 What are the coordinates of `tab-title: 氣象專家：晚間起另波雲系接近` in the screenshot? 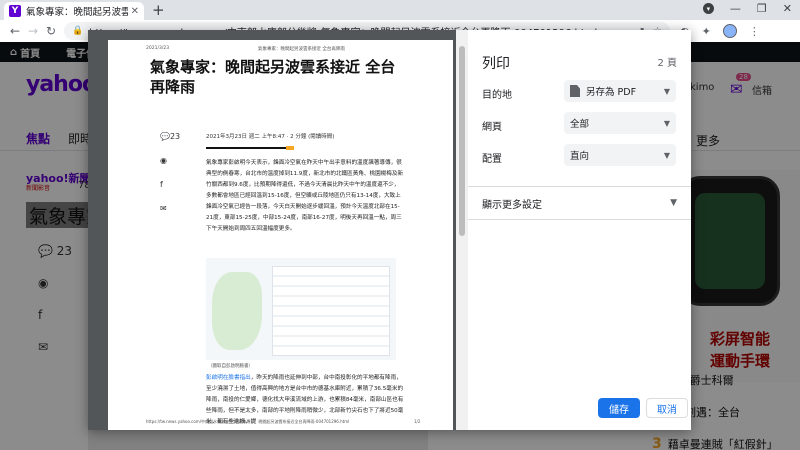 It's located at (77, 12).